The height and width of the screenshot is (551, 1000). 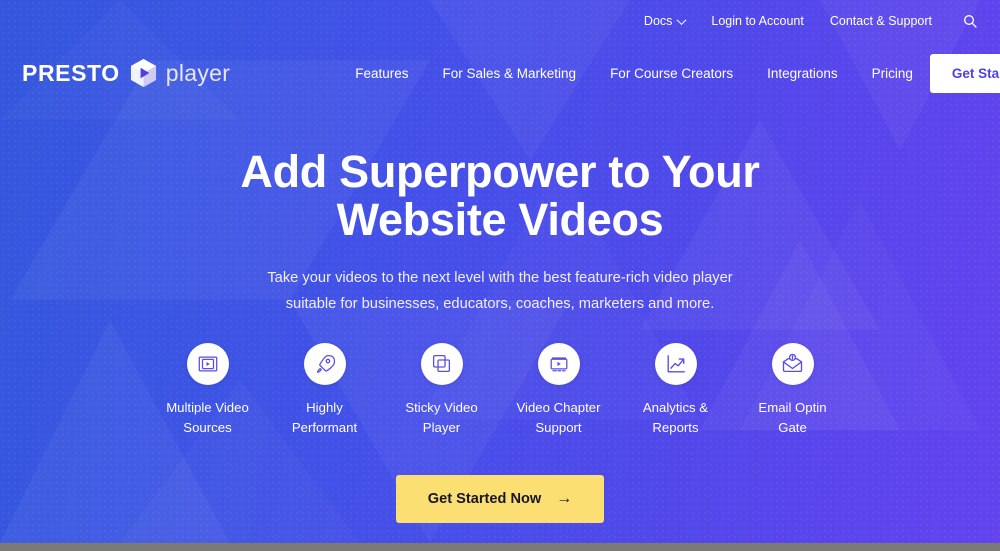 What do you see at coordinates (500, 220) in the screenshot?
I see `headline-line-2: Website Videos` at bounding box center [500, 220].